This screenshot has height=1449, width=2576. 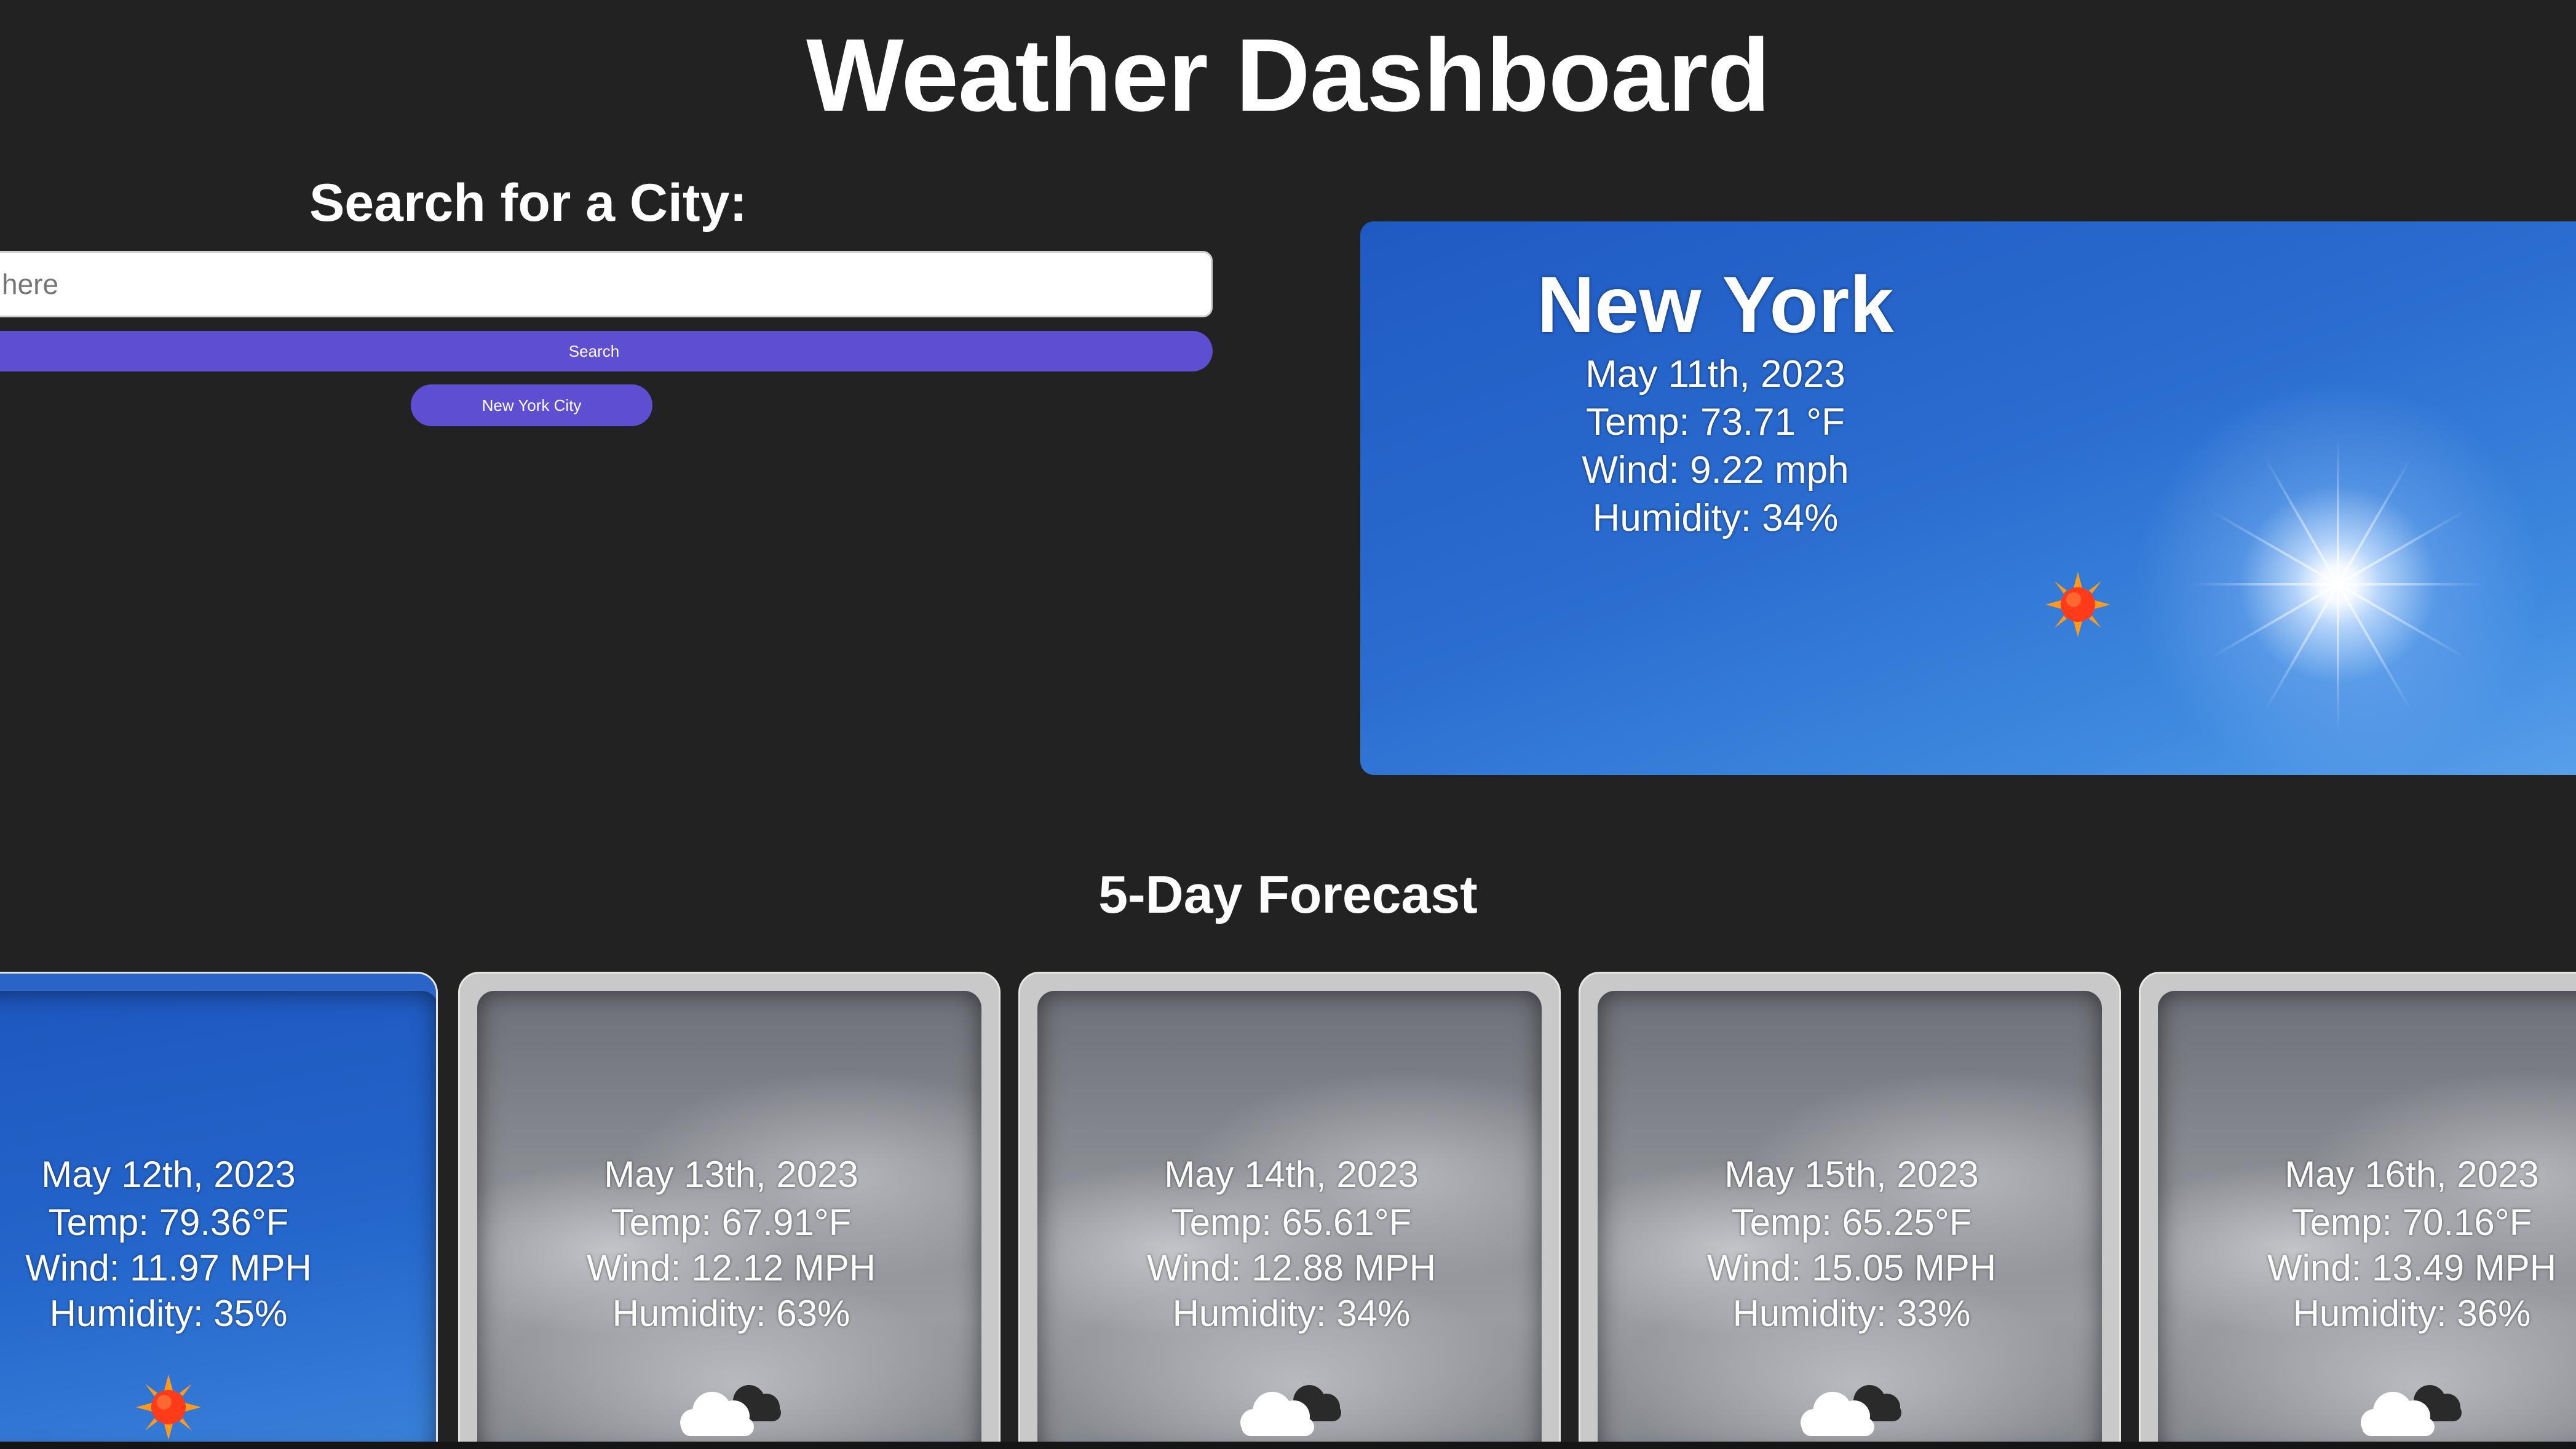 What do you see at coordinates (2412, 1174) in the screenshot?
I see `forecast-date: May 16th, 2023` at bounding box center [2412, 1174].